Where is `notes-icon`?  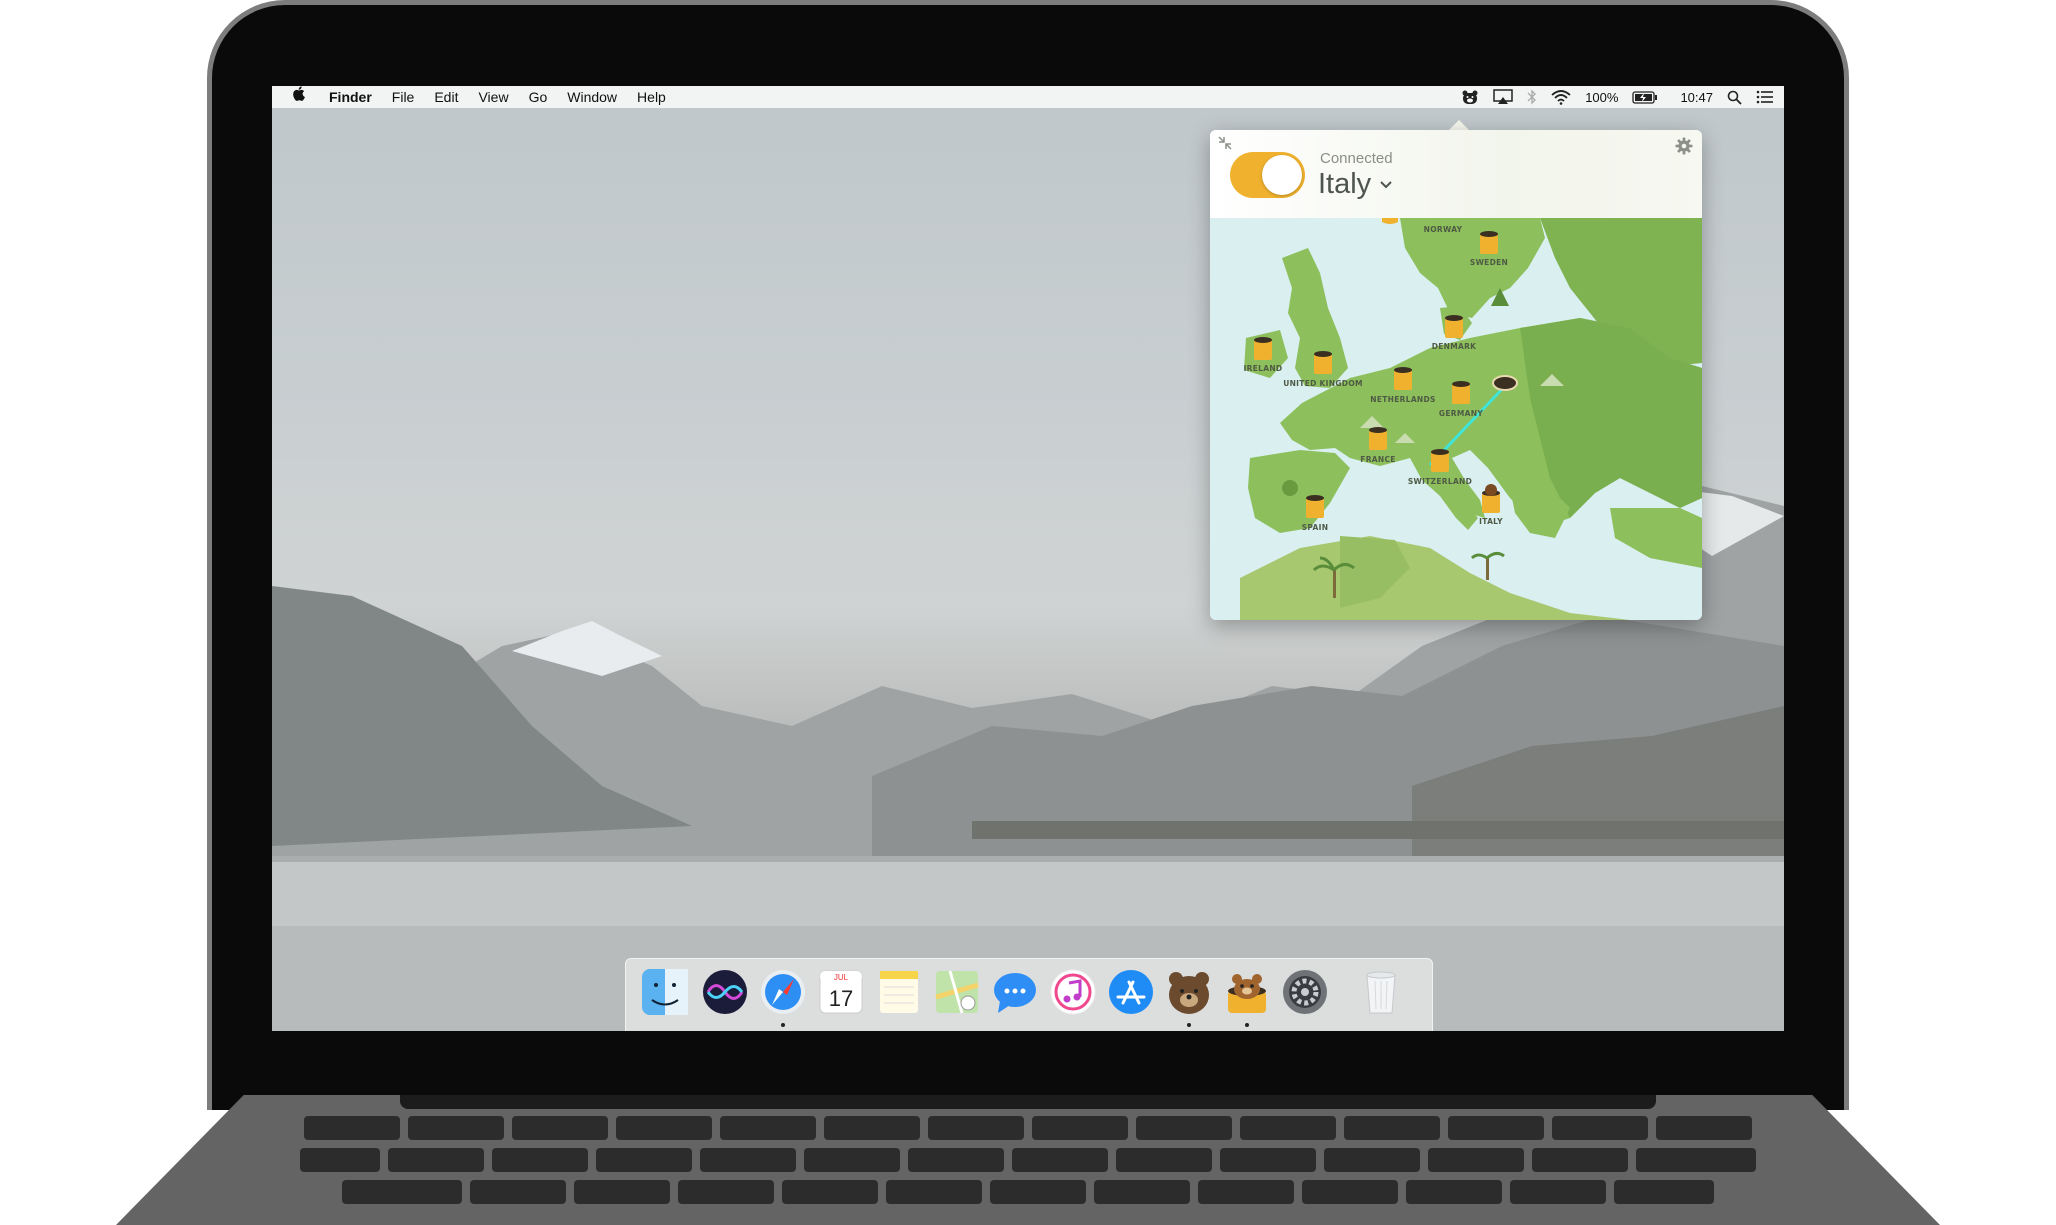 notes-icon is located at coordinates (899, 992).